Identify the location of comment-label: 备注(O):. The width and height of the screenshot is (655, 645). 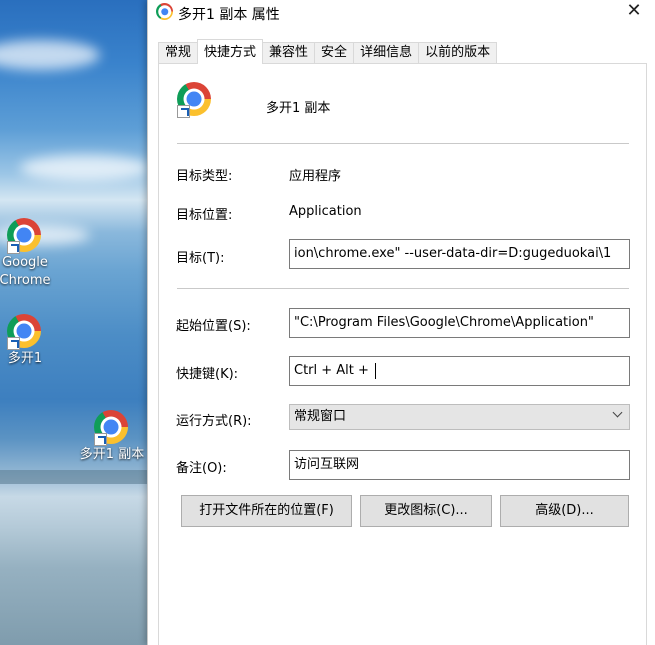
(201, 468).